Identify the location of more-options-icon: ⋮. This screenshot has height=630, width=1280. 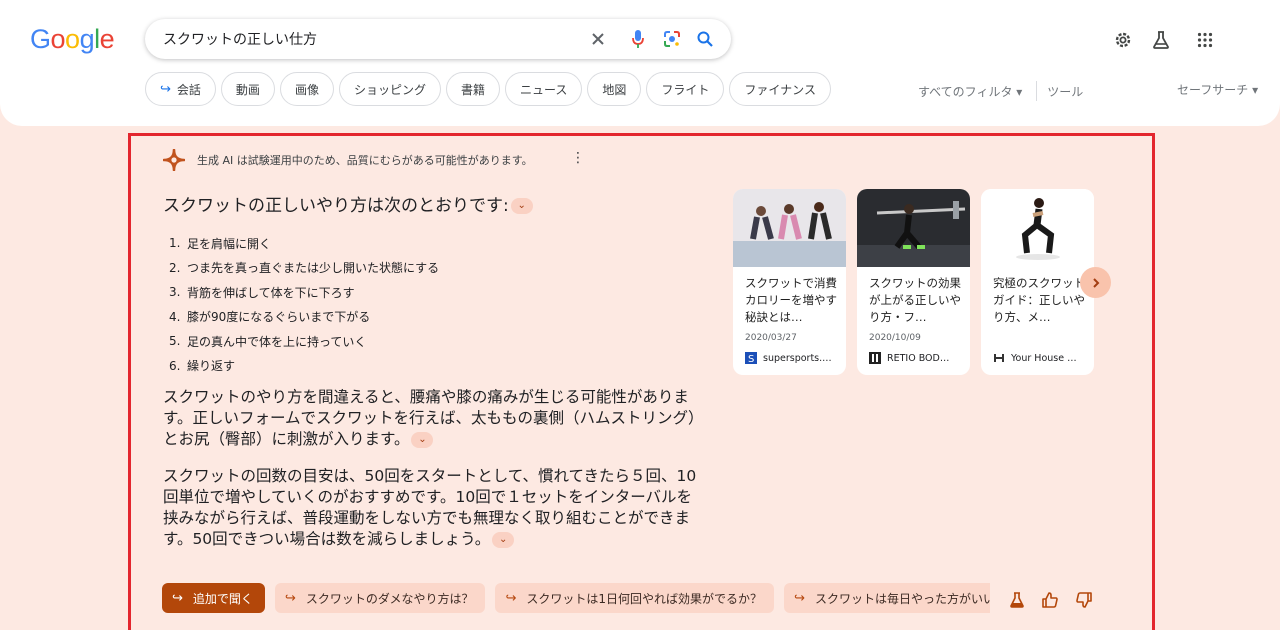
(578, 158).